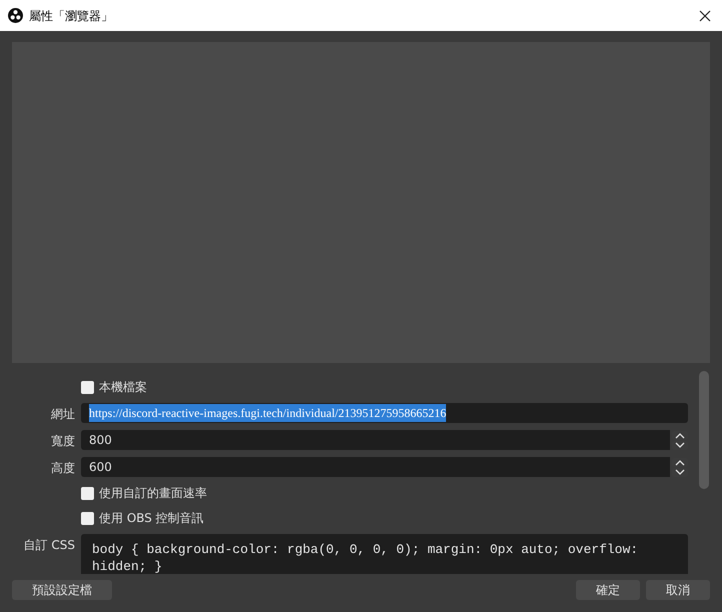 The width and height of the screenshot is (722, 612). I want to click on window-title: 屬性「瀏覽器」, so click(71, 16).